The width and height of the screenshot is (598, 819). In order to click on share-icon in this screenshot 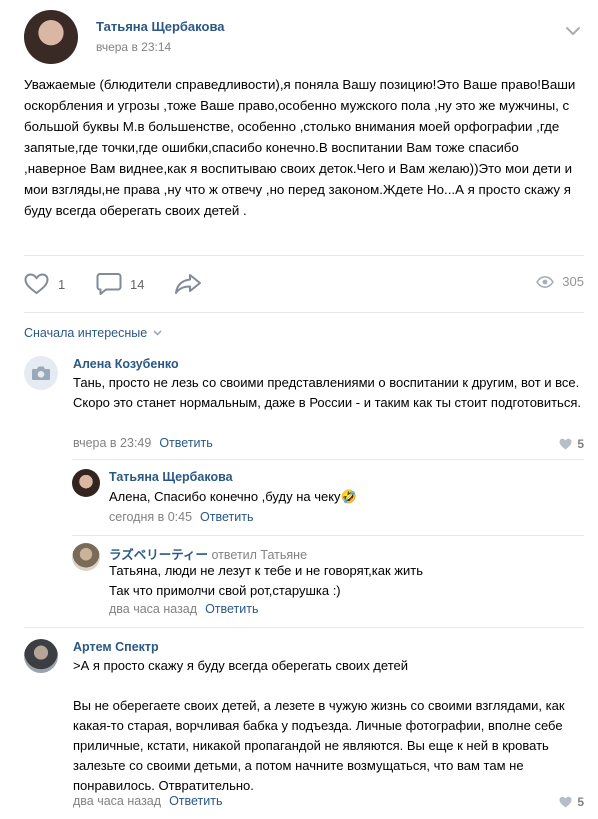, I will do `click(188, 284)`.